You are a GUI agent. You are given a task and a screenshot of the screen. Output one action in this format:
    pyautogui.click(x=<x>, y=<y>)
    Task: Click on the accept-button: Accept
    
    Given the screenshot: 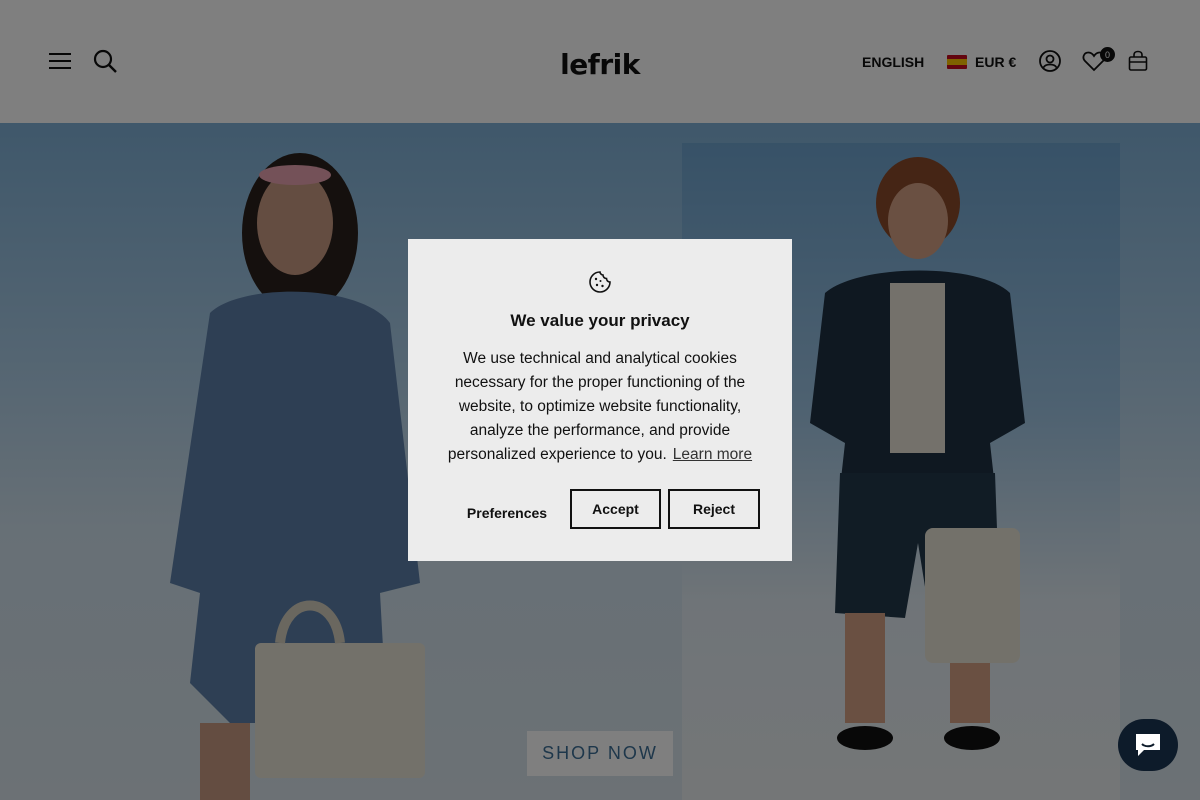 What is the action you would take?
    pyautogui.click(x=615, y=509)
    